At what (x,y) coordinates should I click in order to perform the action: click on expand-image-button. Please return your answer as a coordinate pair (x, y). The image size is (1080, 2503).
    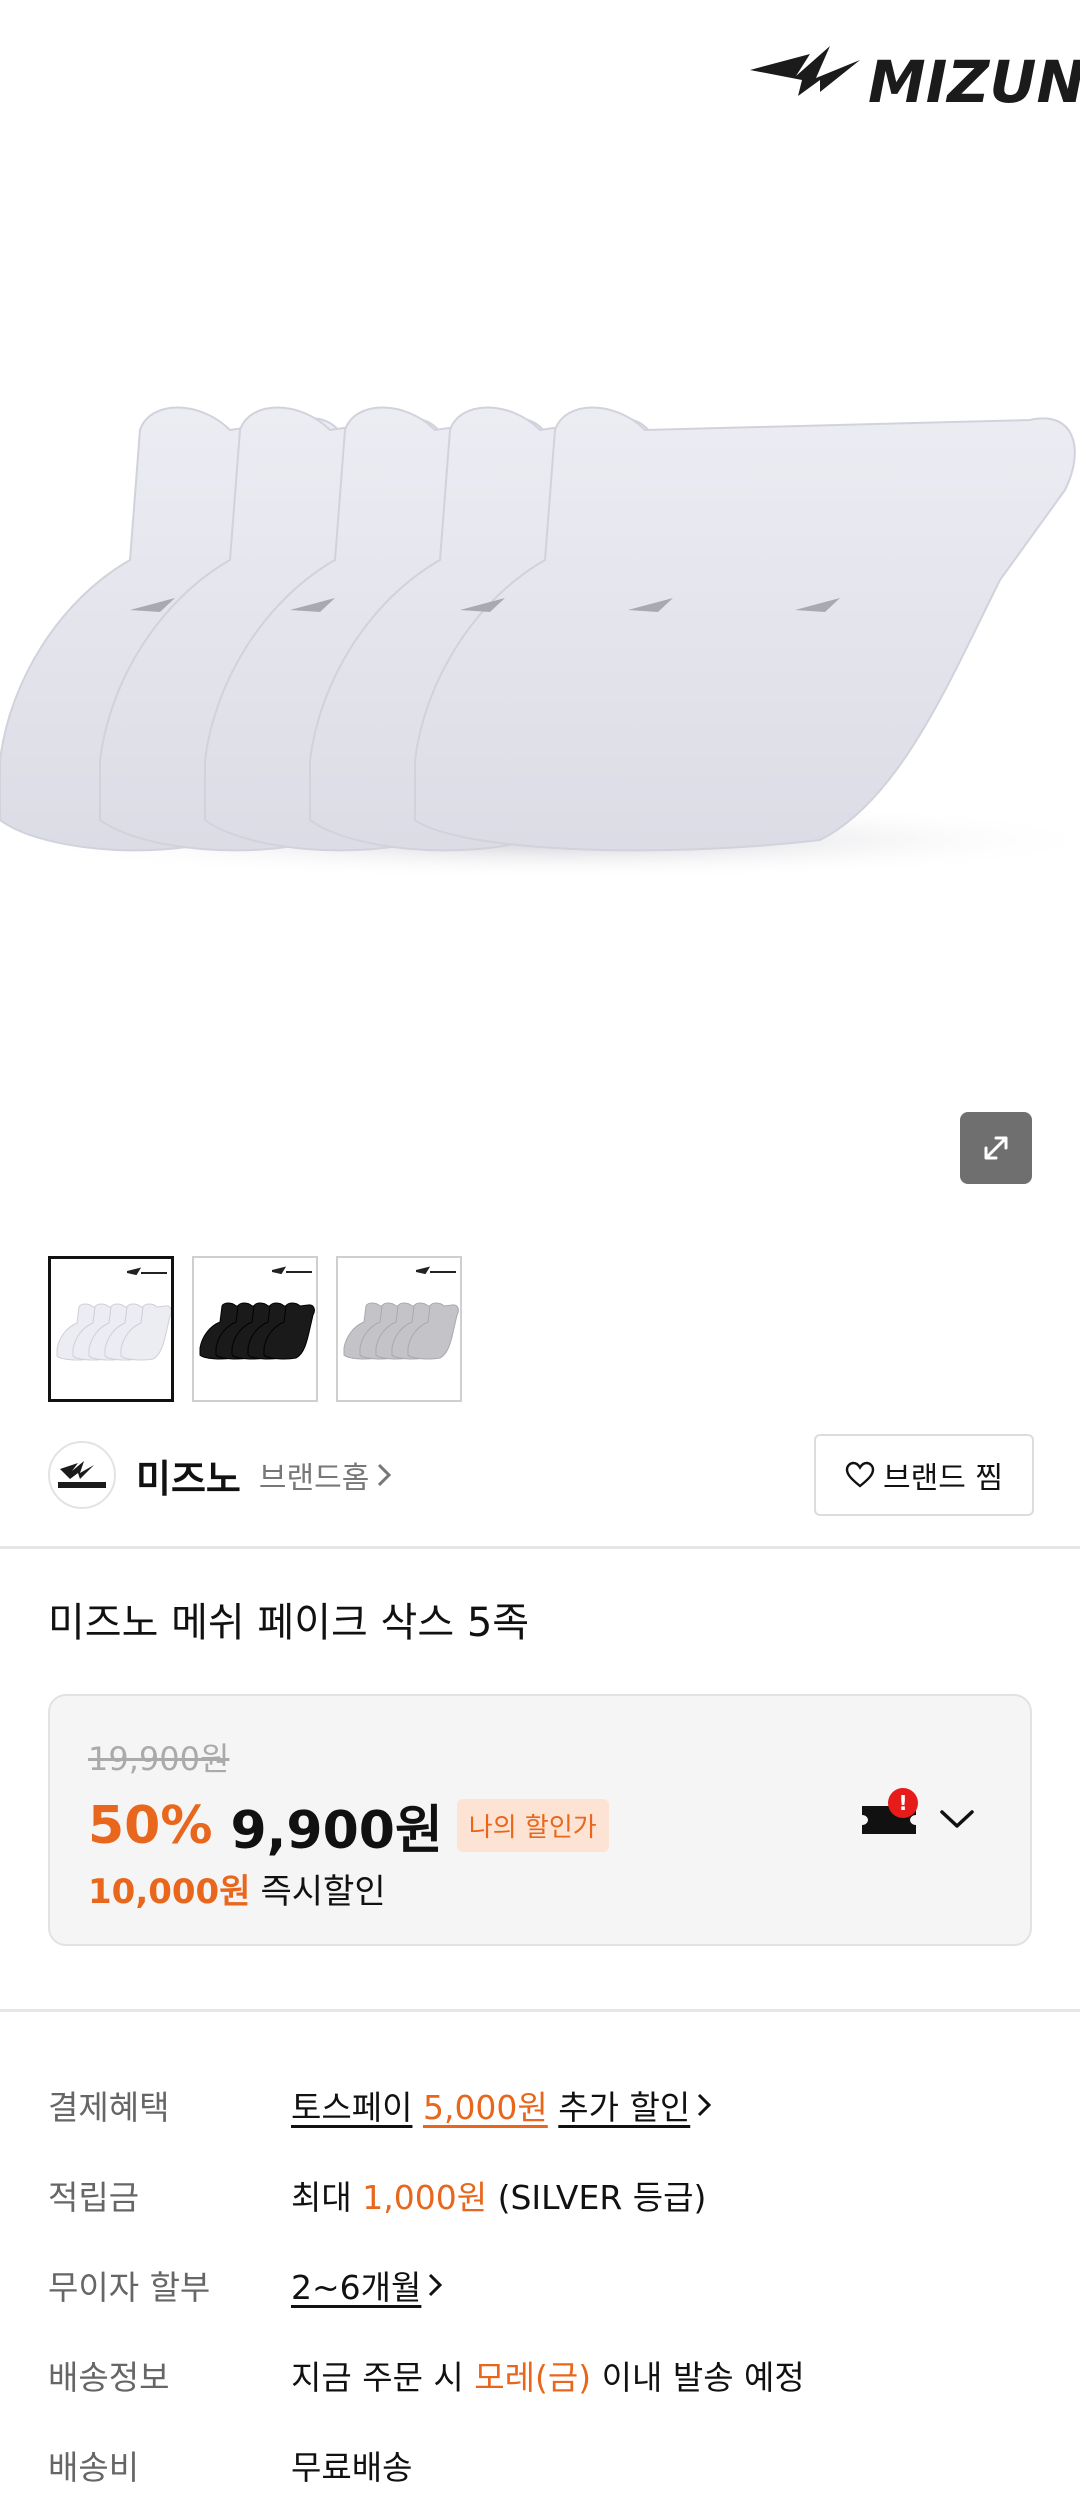
    Looking at the image, I should click on (996, 1148).